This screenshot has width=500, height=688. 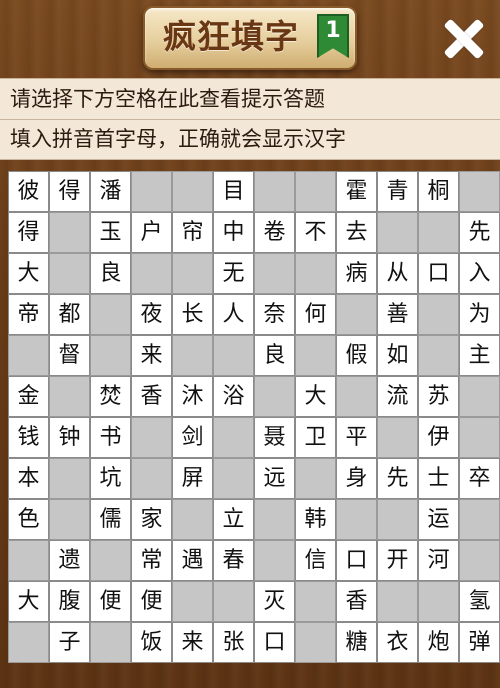 What do you see at coordinates (151, 560) in the screenshot?
I see `grid-cell-filled: 常` at bounding box center [151, 560].